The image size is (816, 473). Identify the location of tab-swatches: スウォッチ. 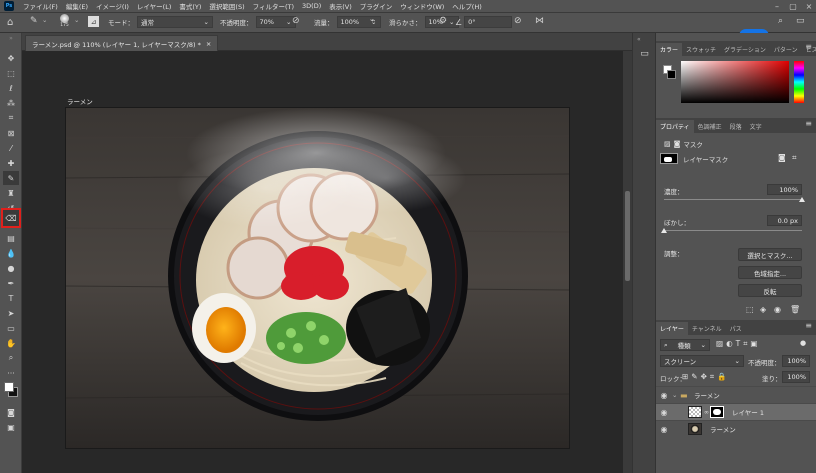
(701, 49).